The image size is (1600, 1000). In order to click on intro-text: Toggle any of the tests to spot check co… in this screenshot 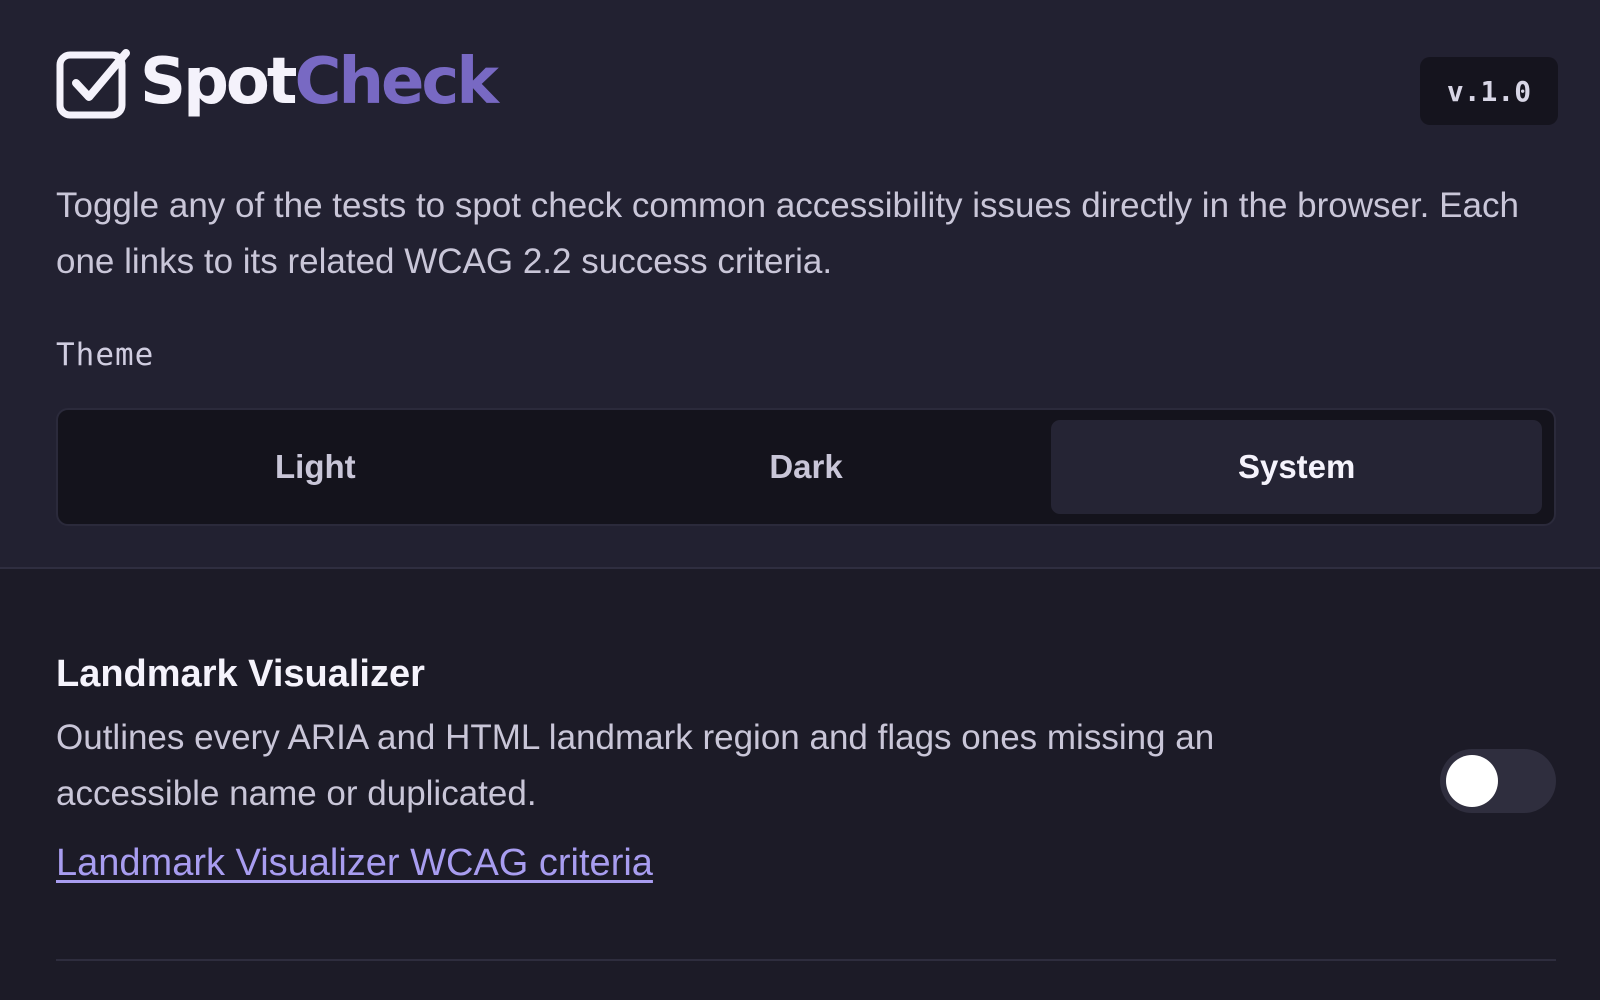, I will do `click(787, 233)`.